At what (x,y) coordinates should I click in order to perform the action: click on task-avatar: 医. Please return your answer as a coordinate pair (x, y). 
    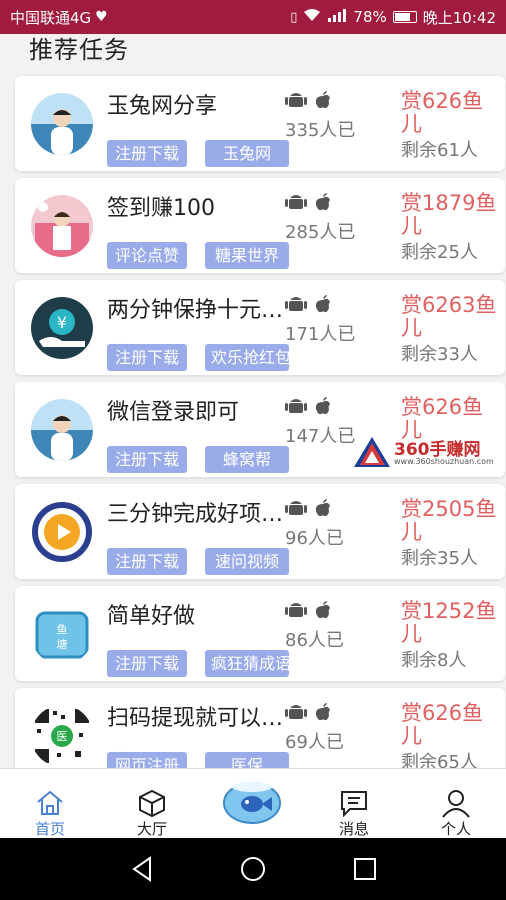
    Looking at the image, I should click on (62, 736).